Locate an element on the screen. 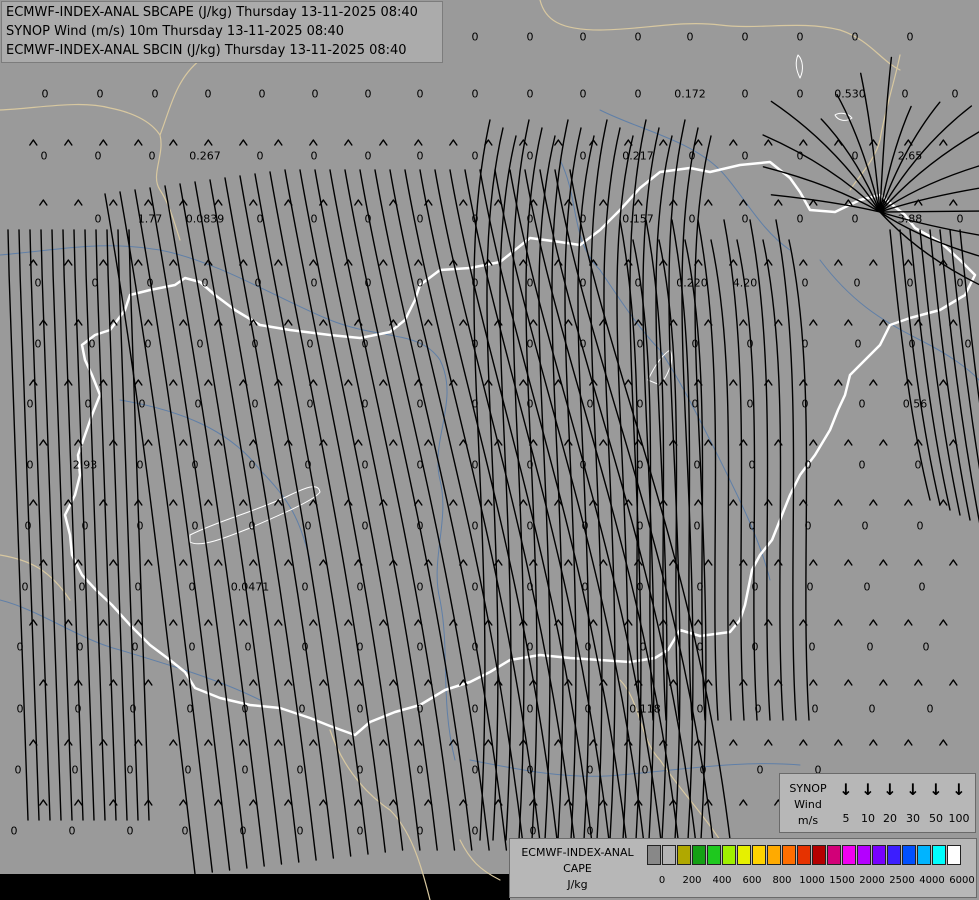 The height and width of the screenshot is (900, 979). cape-scale-label: 0 is located at coordinates (662, 880).